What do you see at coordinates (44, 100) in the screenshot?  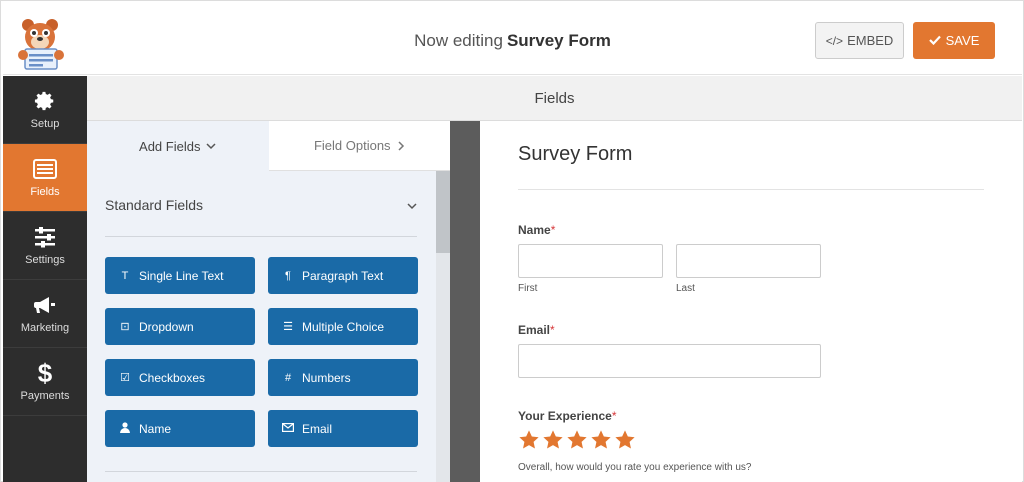 I see `gear-icon` at bounding box center [44, 100].